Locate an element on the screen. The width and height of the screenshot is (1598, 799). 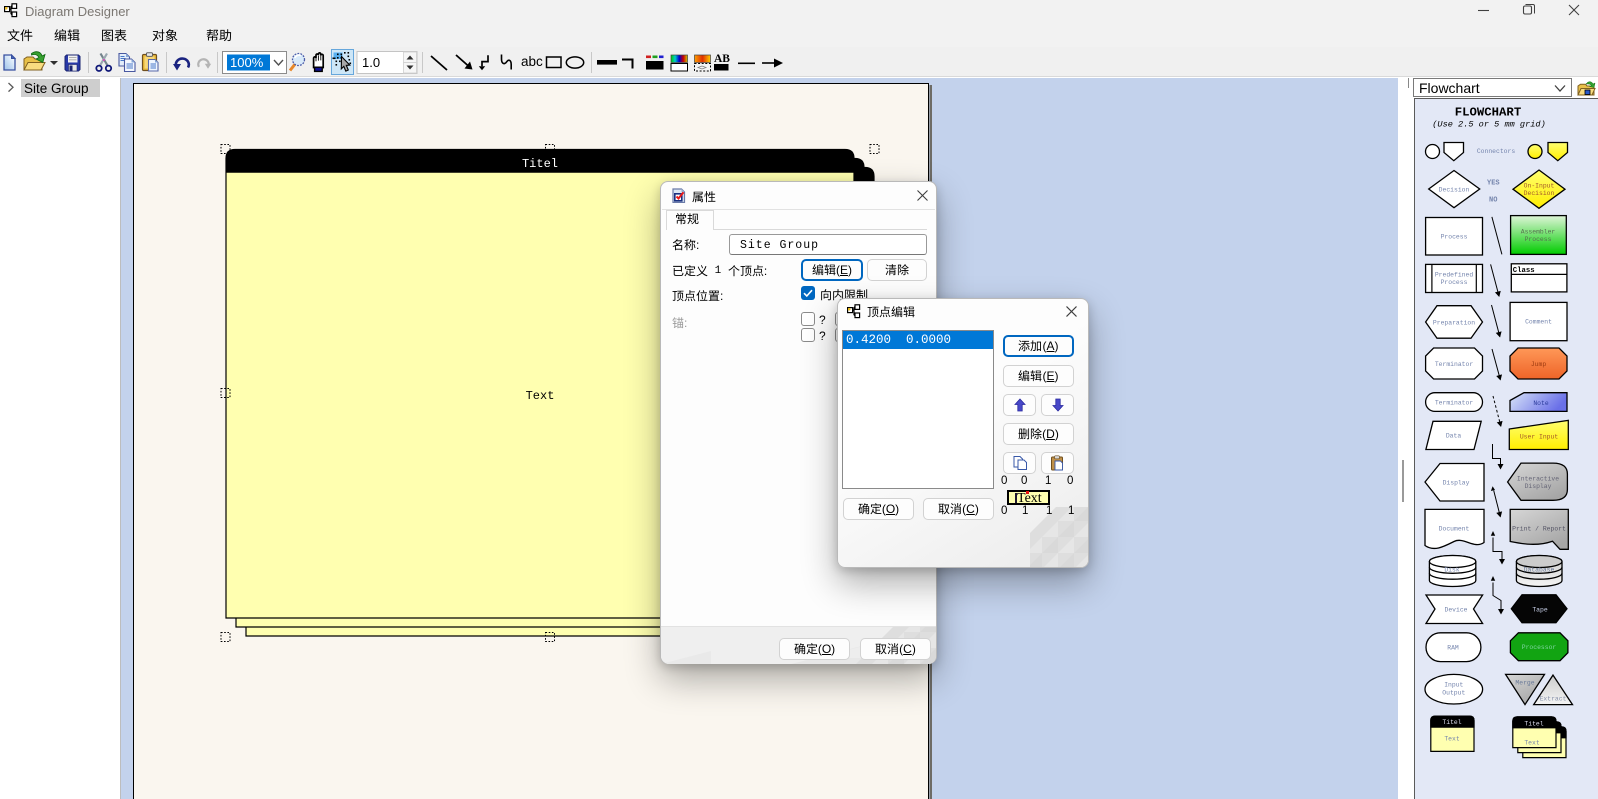
svg-text: 1.0 is located at coordinates (371, 62).